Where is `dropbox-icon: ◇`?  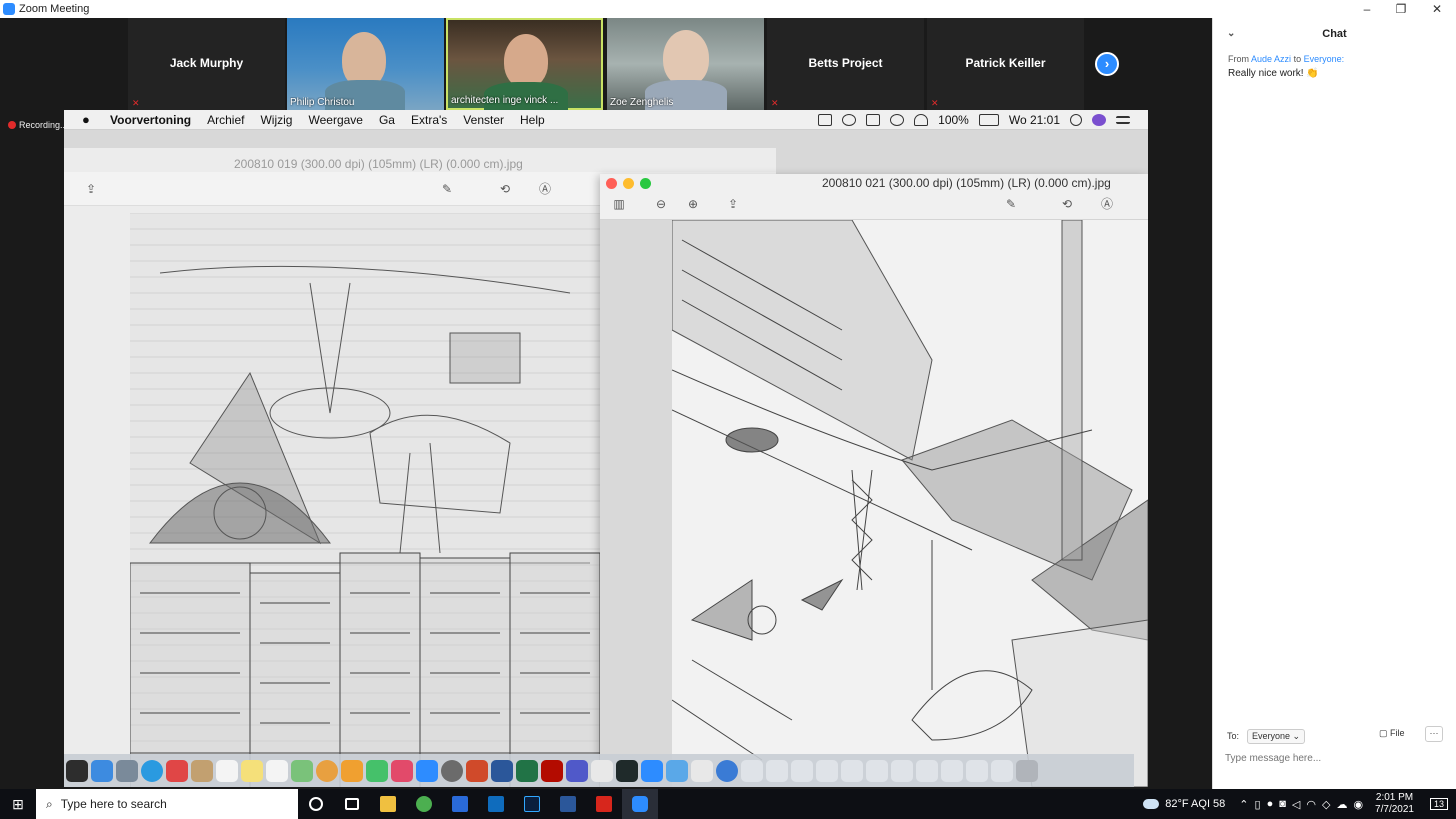
dropbox-icon: ◇ is located at coordinates (1326, 804).